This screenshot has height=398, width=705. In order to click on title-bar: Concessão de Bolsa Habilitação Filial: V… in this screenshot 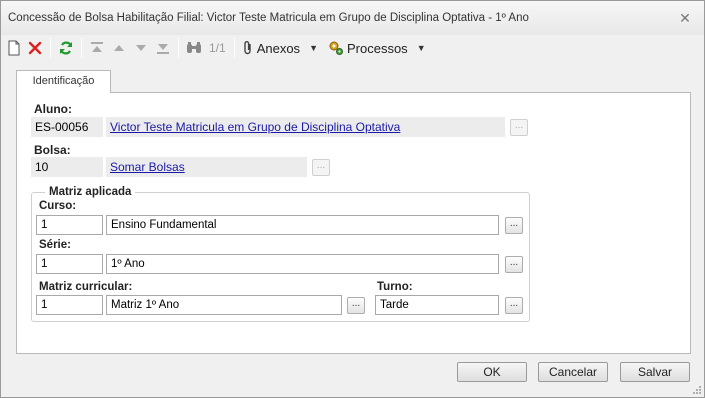, I will do `click(352, 18)`.